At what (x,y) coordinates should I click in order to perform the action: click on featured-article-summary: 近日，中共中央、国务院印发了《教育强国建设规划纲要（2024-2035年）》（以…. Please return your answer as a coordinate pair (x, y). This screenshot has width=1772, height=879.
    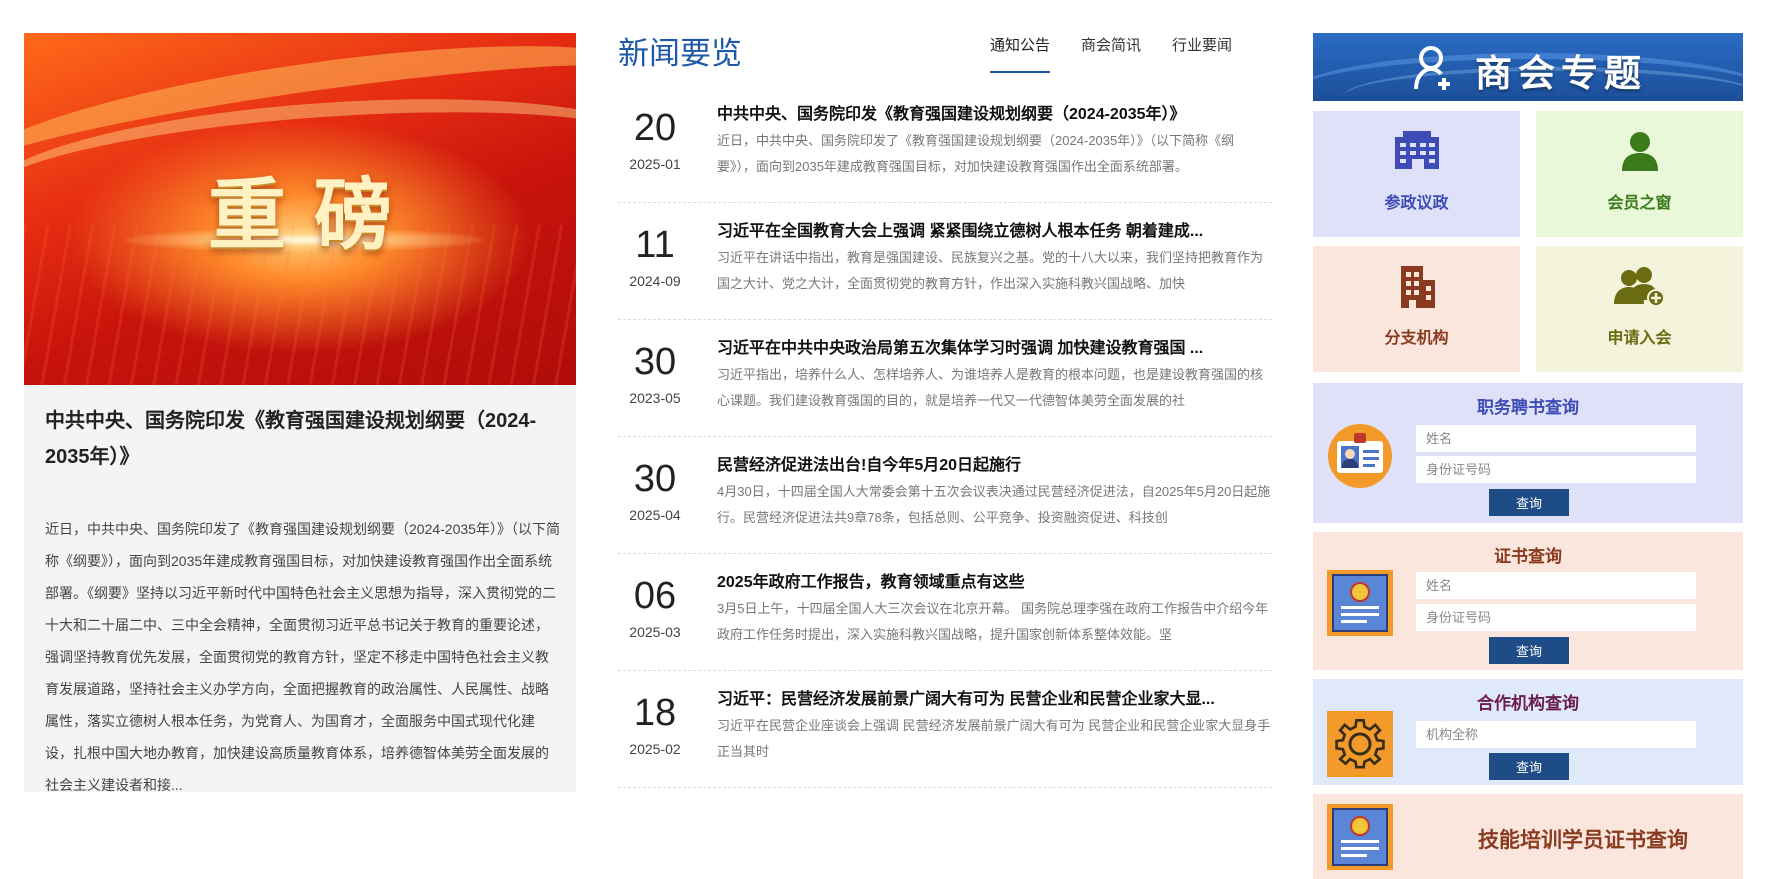
    Looking at the image, I should click on (302, 657).